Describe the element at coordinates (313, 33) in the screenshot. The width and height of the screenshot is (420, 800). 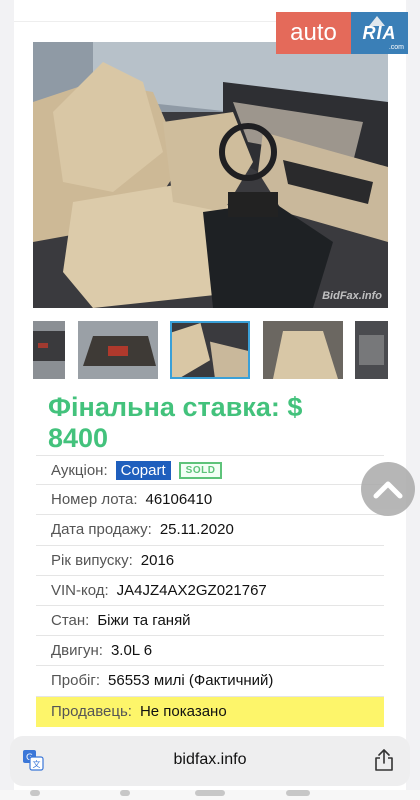
I see `logo-auto-text: auto` at that location.